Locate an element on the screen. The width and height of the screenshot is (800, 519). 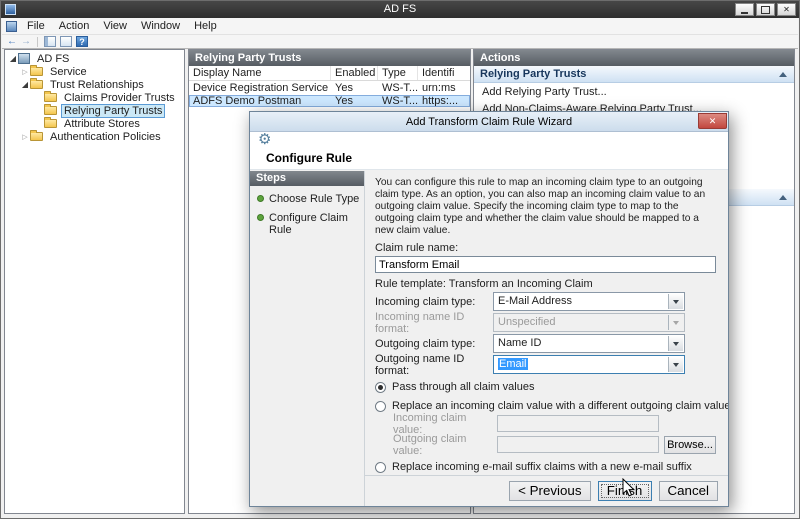
cancel-button: Cancel is located at coordinates (688, 491).